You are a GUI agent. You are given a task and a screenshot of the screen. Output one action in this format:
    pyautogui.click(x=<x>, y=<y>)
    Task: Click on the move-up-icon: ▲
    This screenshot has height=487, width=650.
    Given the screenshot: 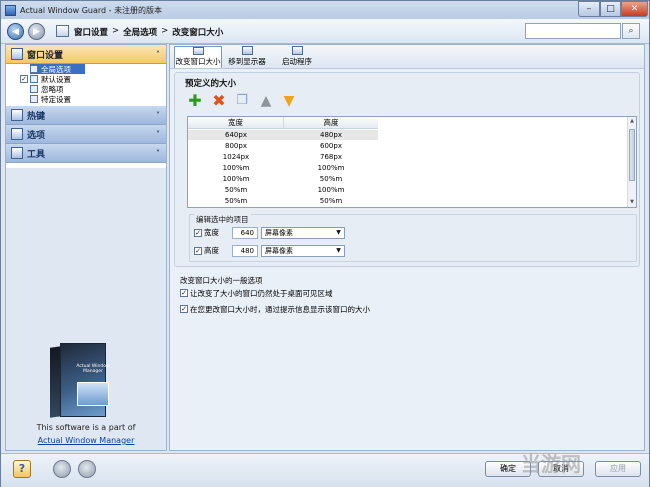 What is the action you would take?
    pyautogui.click(x=266, y=101)
    